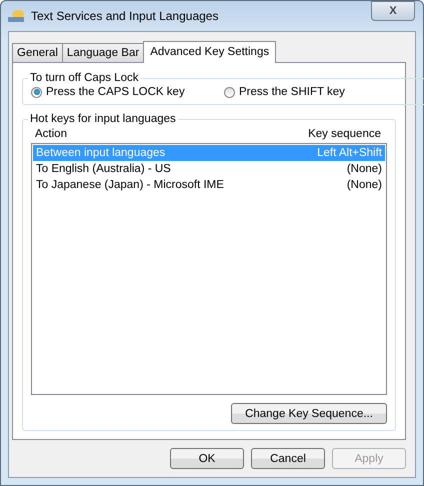 The height and width of the screenshot is (486, 424). Describe the element at coordinates (209, 169) in the screenshot. I see `list-row: To English (Australia) - US (None)` at that location.